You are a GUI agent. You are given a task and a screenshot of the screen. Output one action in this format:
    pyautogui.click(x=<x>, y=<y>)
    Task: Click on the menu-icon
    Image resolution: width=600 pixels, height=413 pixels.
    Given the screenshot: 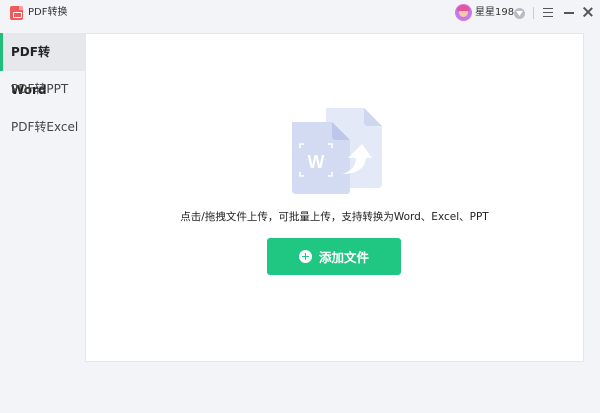 What is the action you would take?
    pyautogui.click(x=548, y=12)
    